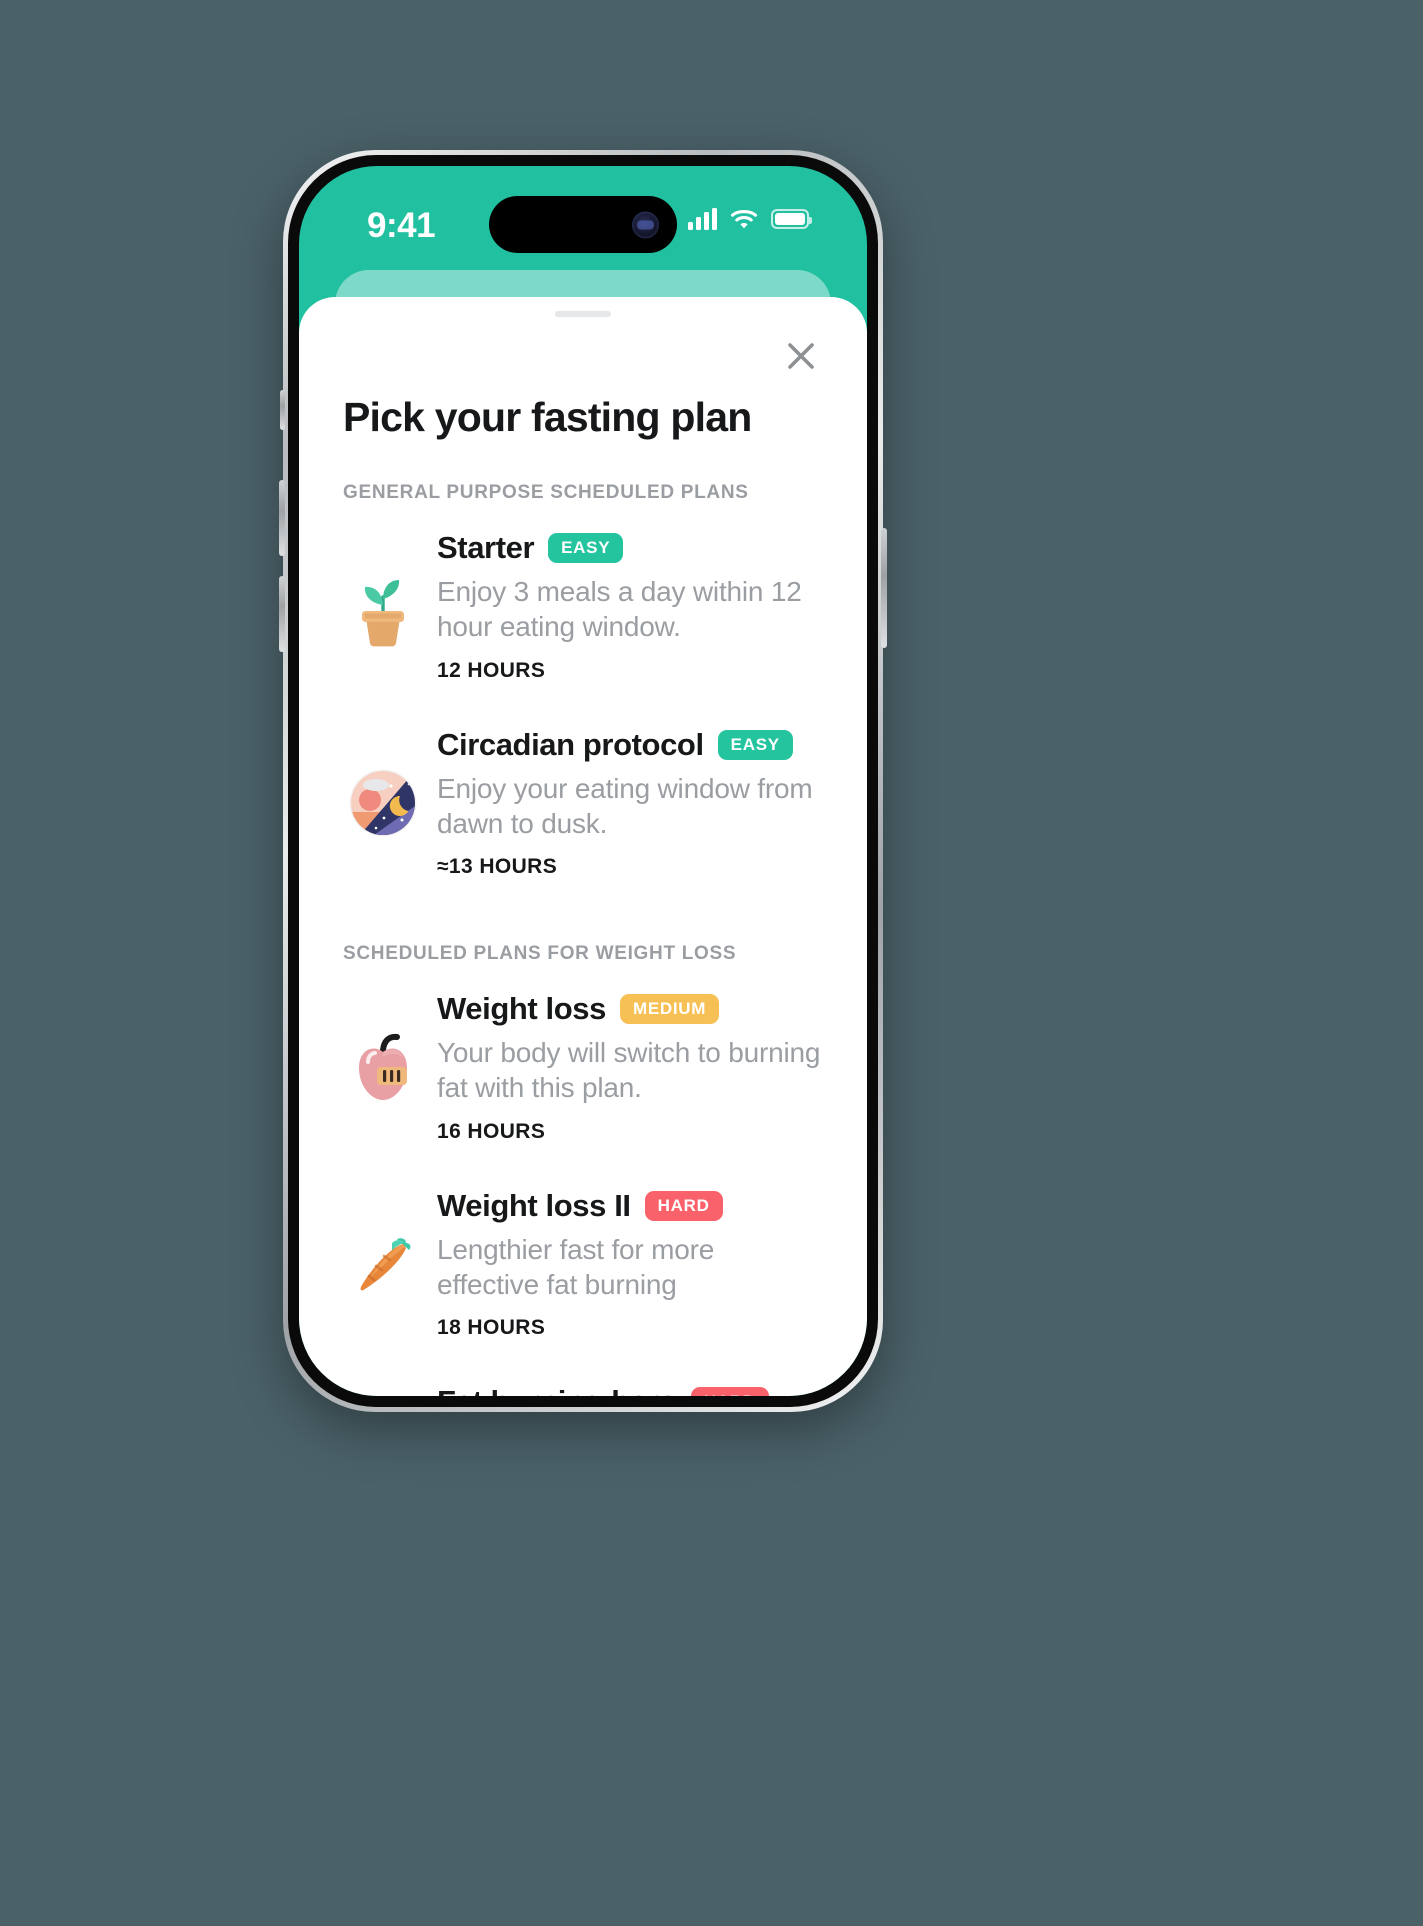 The width and height of the screenshot is (1423, 1926). I want to click on cellular-signal-icon, so click(702, 219).